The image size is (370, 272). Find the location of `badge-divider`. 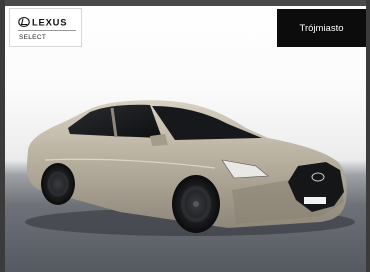

badge-divider is located at coordinates (47, 30).